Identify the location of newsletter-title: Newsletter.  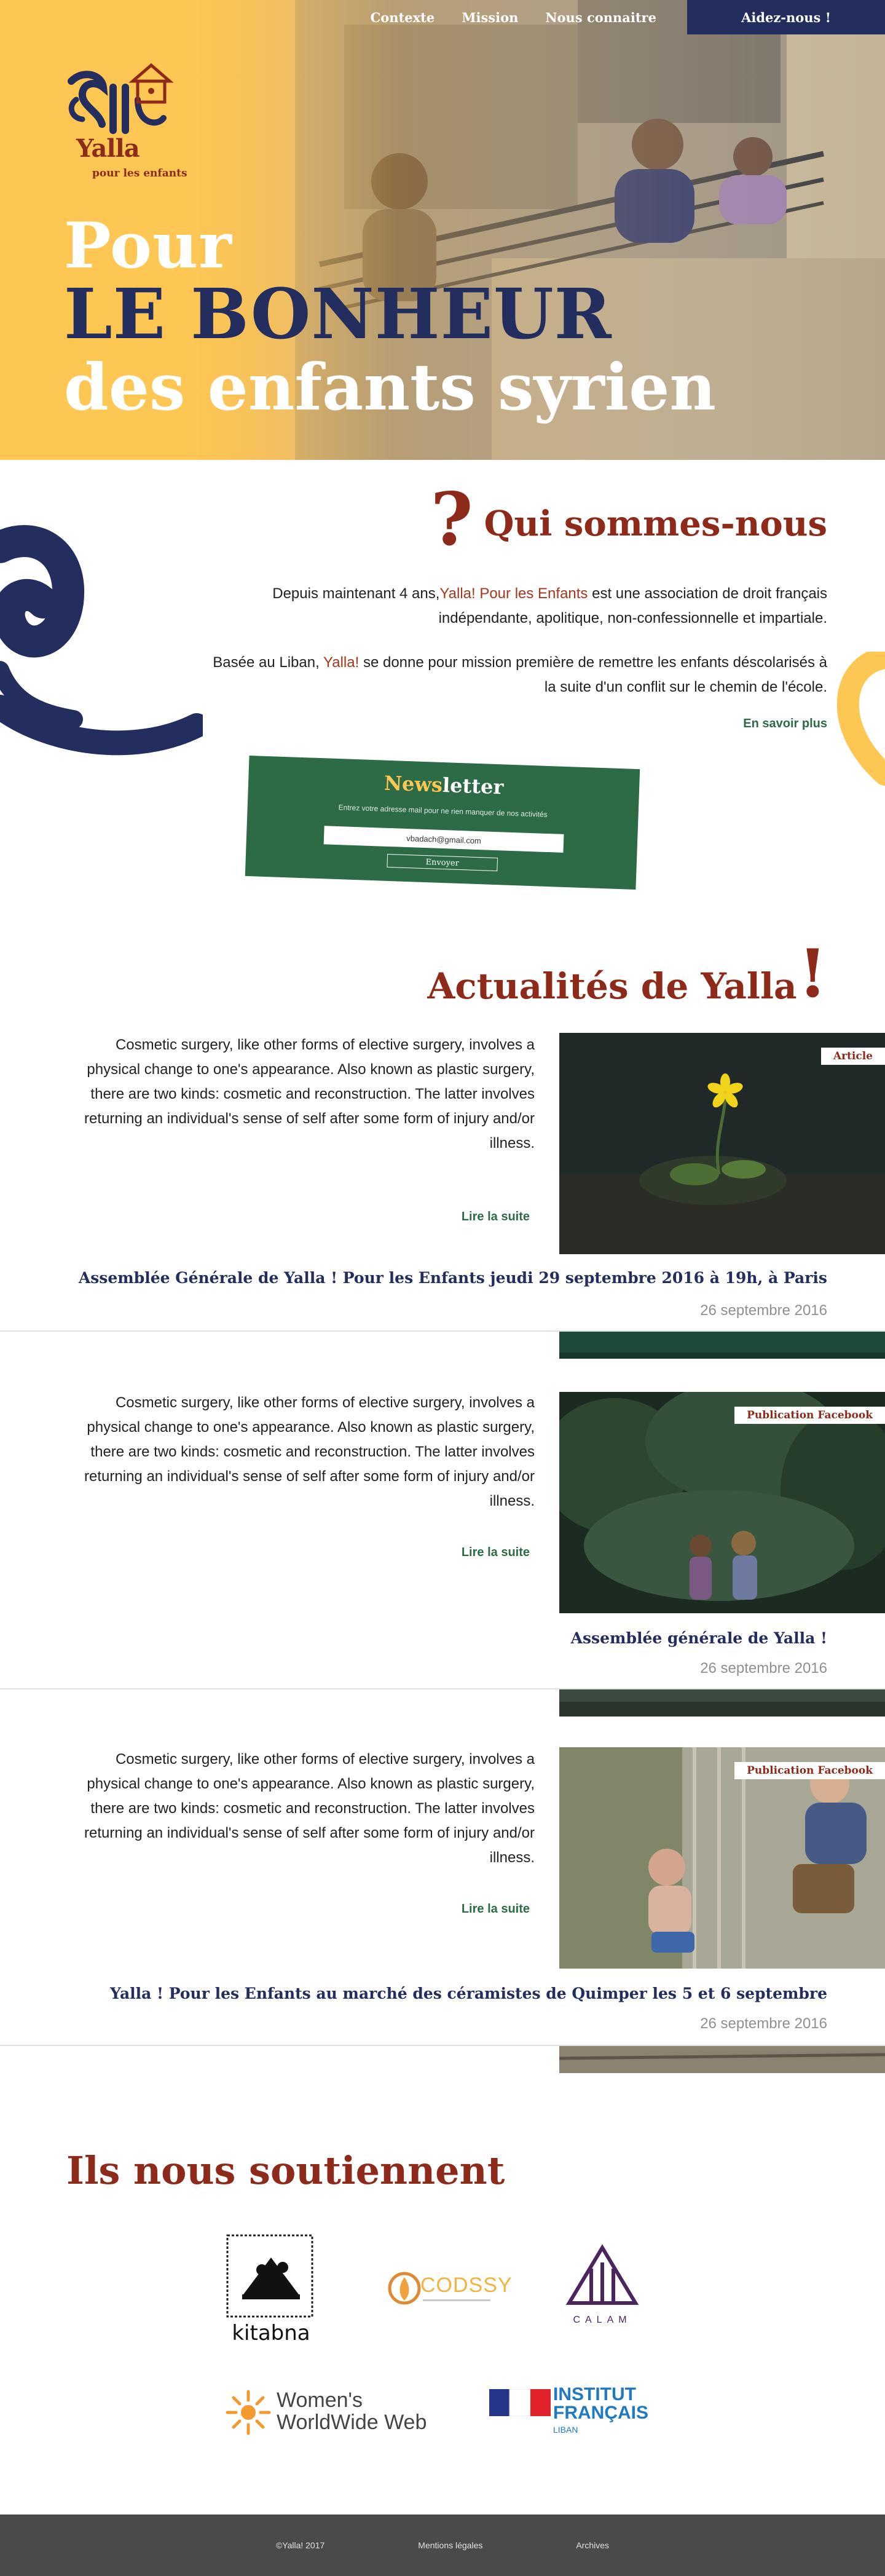
(444, 785).